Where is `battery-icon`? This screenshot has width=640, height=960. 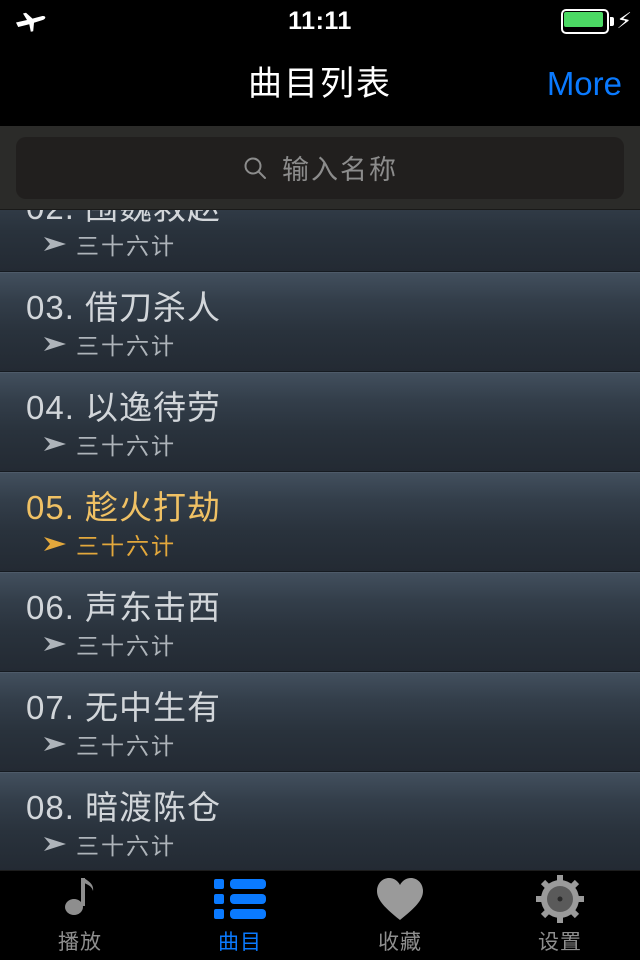
battery-icon is located at coordinates (587, 21).